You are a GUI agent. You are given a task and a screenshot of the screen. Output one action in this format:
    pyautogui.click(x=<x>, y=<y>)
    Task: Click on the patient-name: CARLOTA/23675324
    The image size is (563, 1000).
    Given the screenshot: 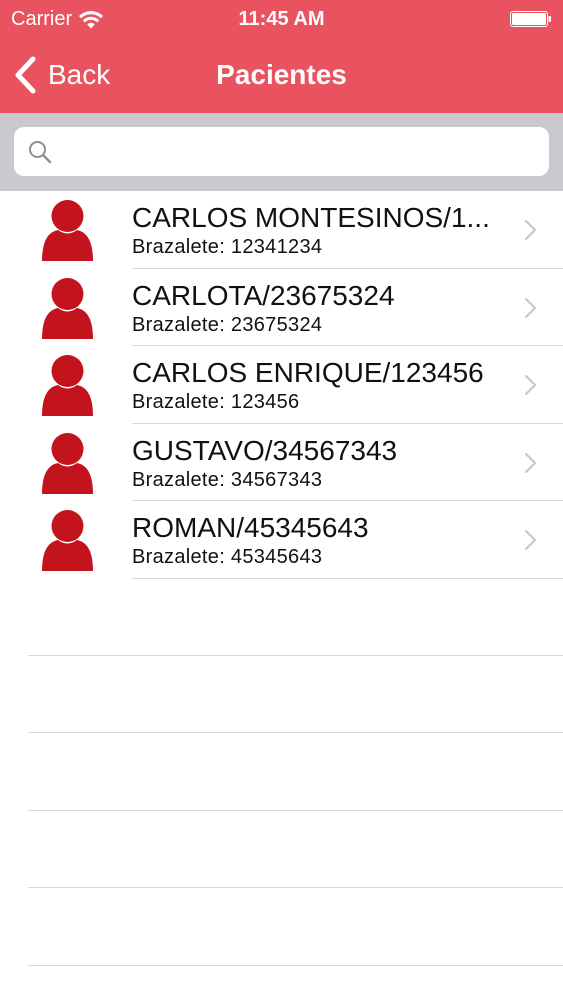 What is the action you would take?
    pyautogui.click(x=263, y=295)
    